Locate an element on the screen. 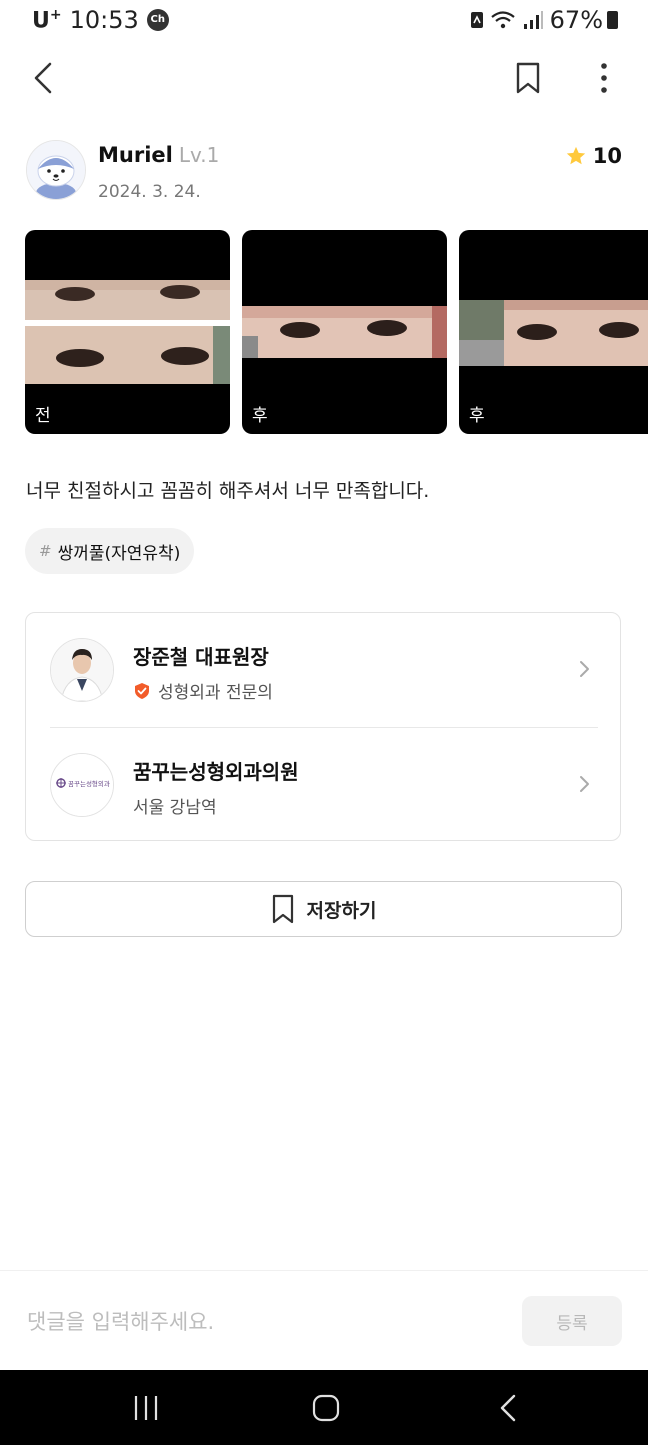 This screenshot has height=1445, width=648. battery-icon is located at coordinates (612, 20).